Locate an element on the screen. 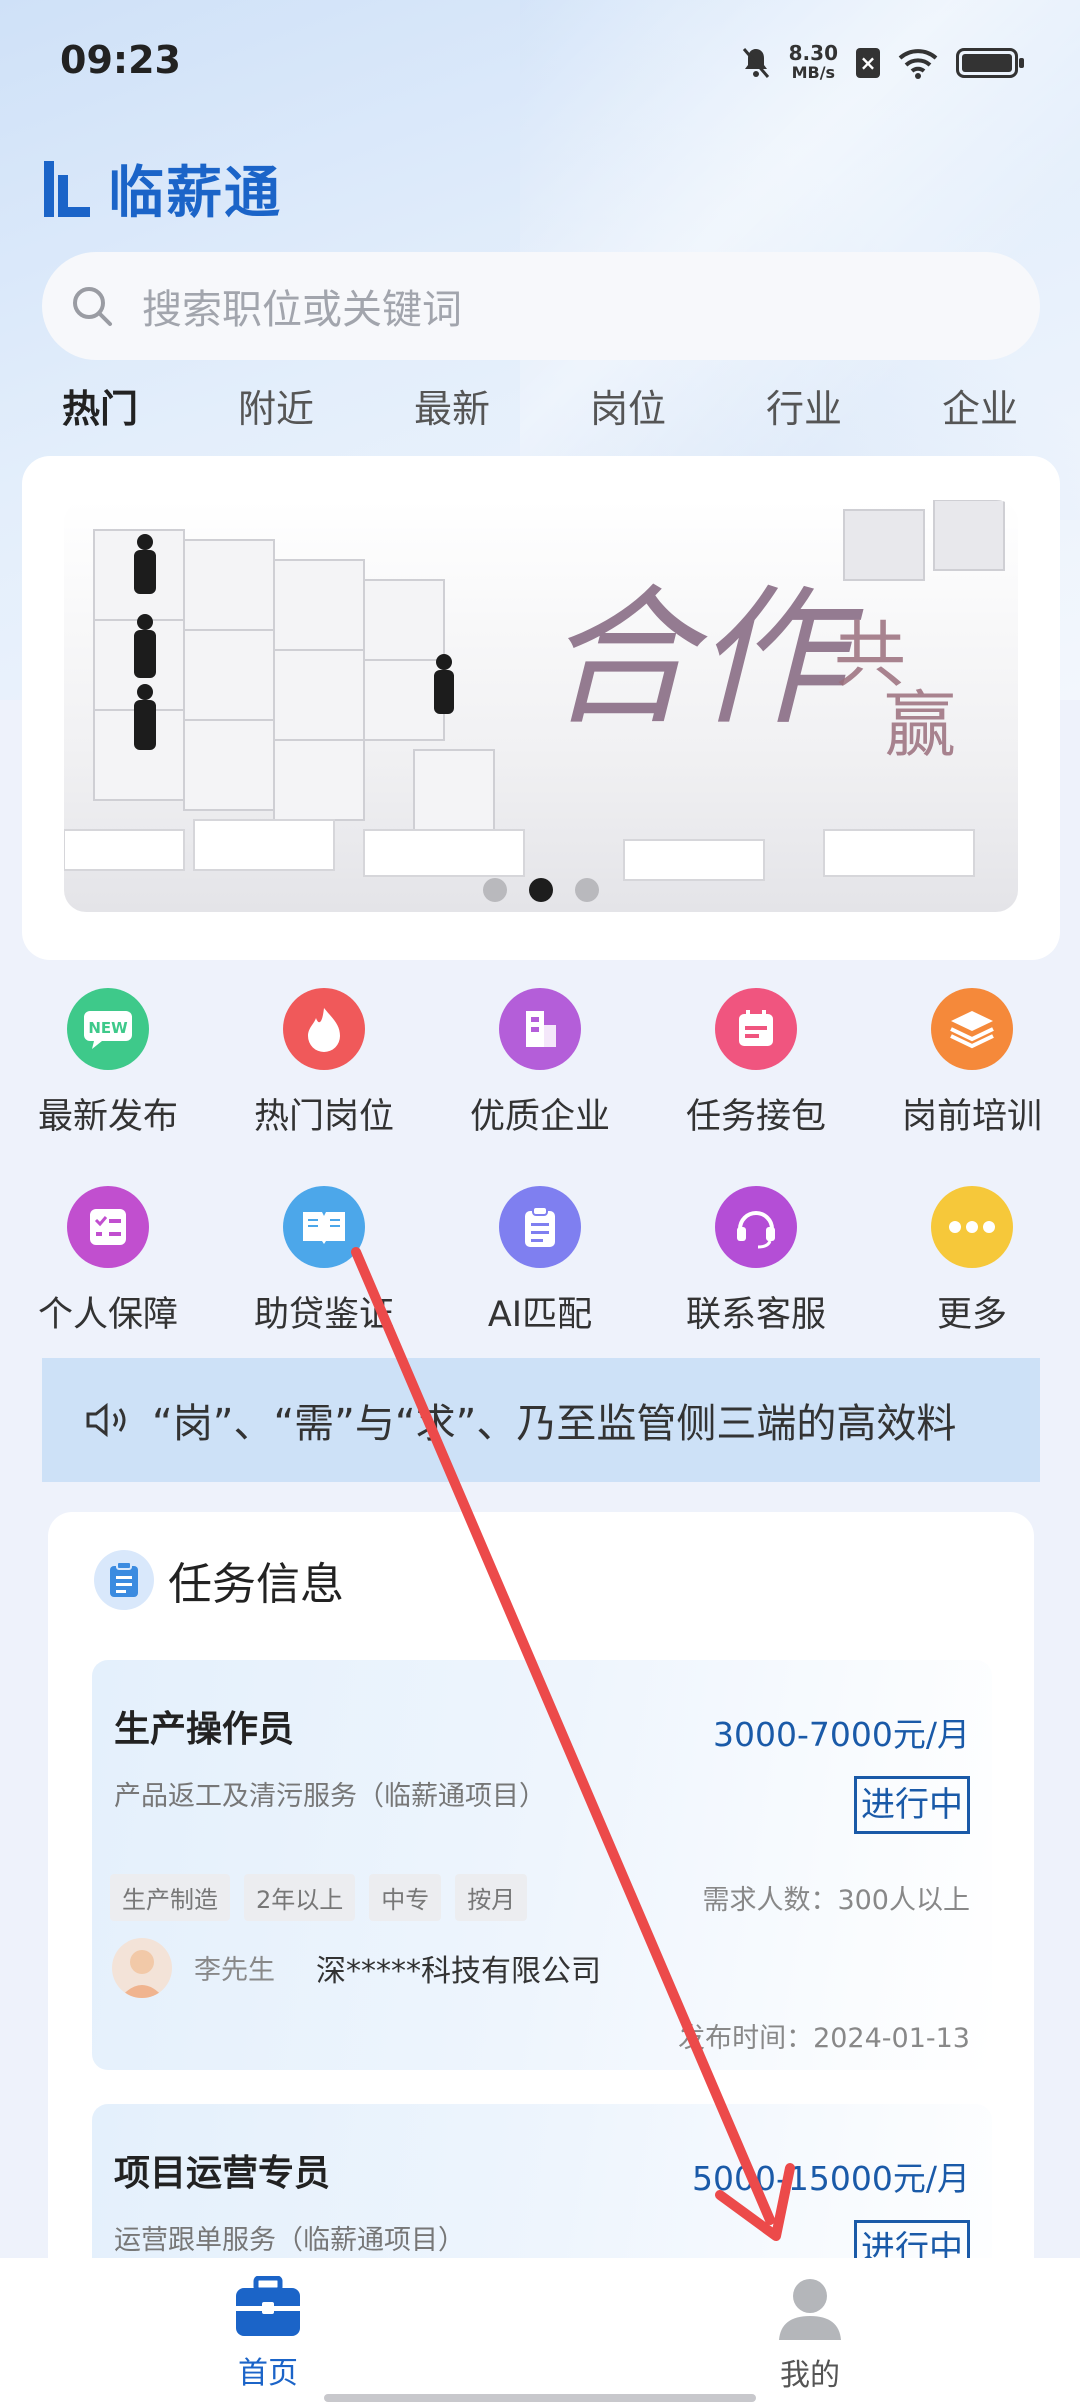 This screenshot has height=2408, width=1080. speaker-icon is located at coordinates (106, 1420).